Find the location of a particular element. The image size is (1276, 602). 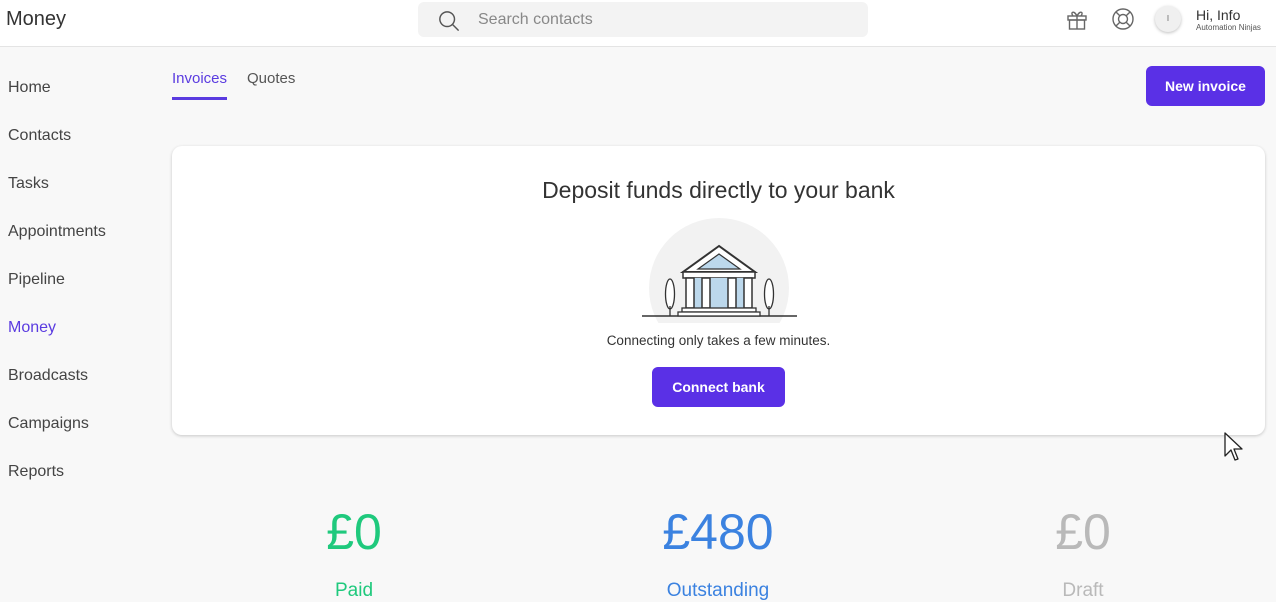

app-title: Money is located at coordinates (36, 19).